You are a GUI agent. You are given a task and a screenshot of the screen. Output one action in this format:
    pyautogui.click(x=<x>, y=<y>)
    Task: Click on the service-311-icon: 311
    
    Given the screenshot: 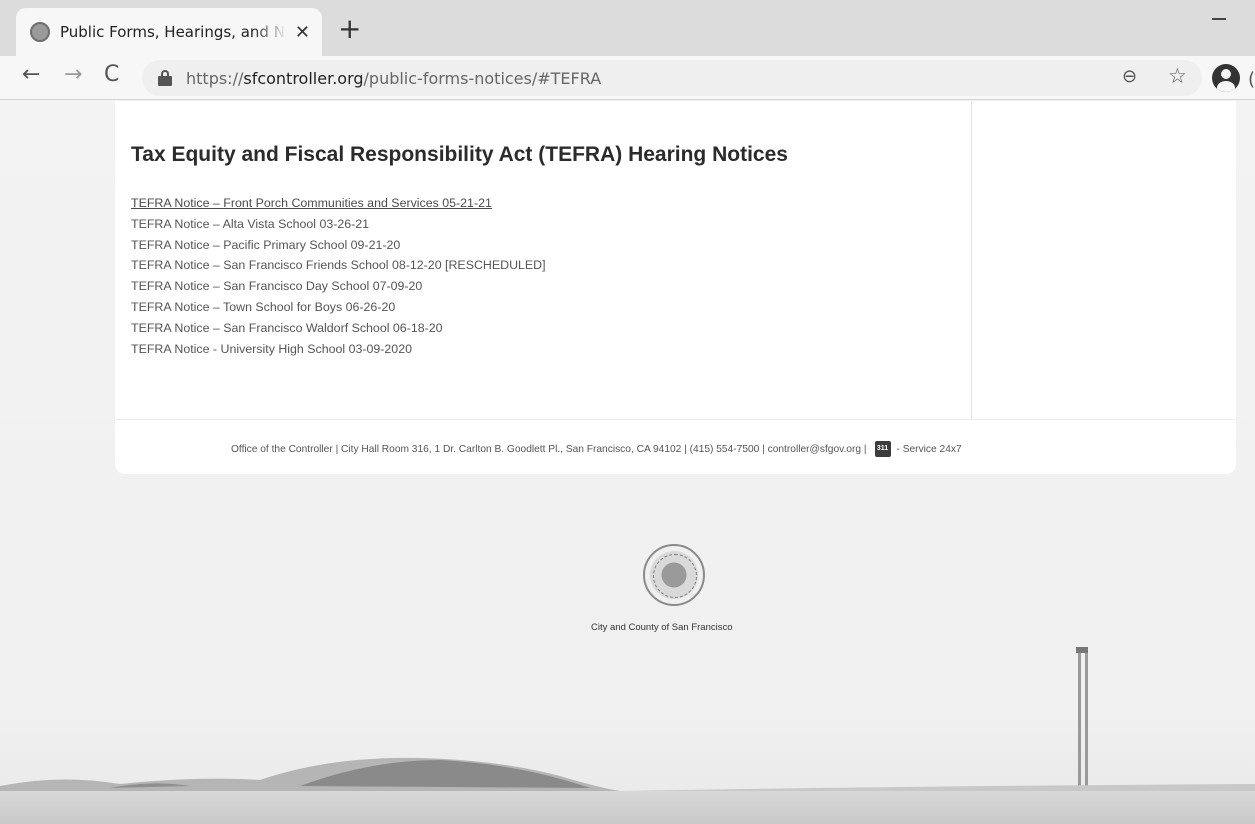 What is the action you would take?
    pyautogui.click(x=882, y=449)
    